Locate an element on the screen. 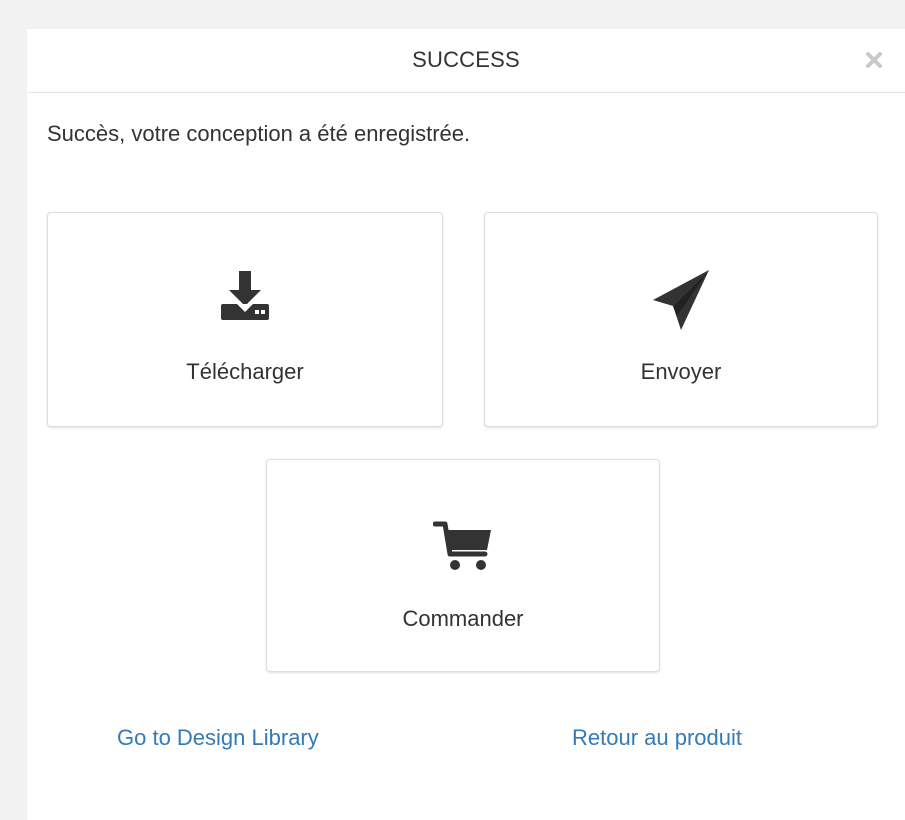 The height and width of the screenshot is (820, 905). modal-header: SUCCESS is located at coordinates (466, 61).